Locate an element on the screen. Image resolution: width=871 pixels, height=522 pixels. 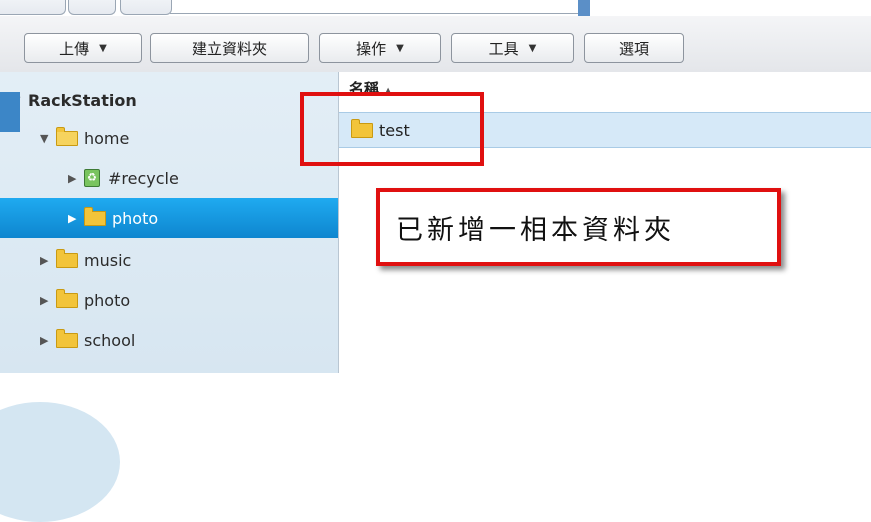
tree-item-home: ▼ home is located at coordinates (84, 138).